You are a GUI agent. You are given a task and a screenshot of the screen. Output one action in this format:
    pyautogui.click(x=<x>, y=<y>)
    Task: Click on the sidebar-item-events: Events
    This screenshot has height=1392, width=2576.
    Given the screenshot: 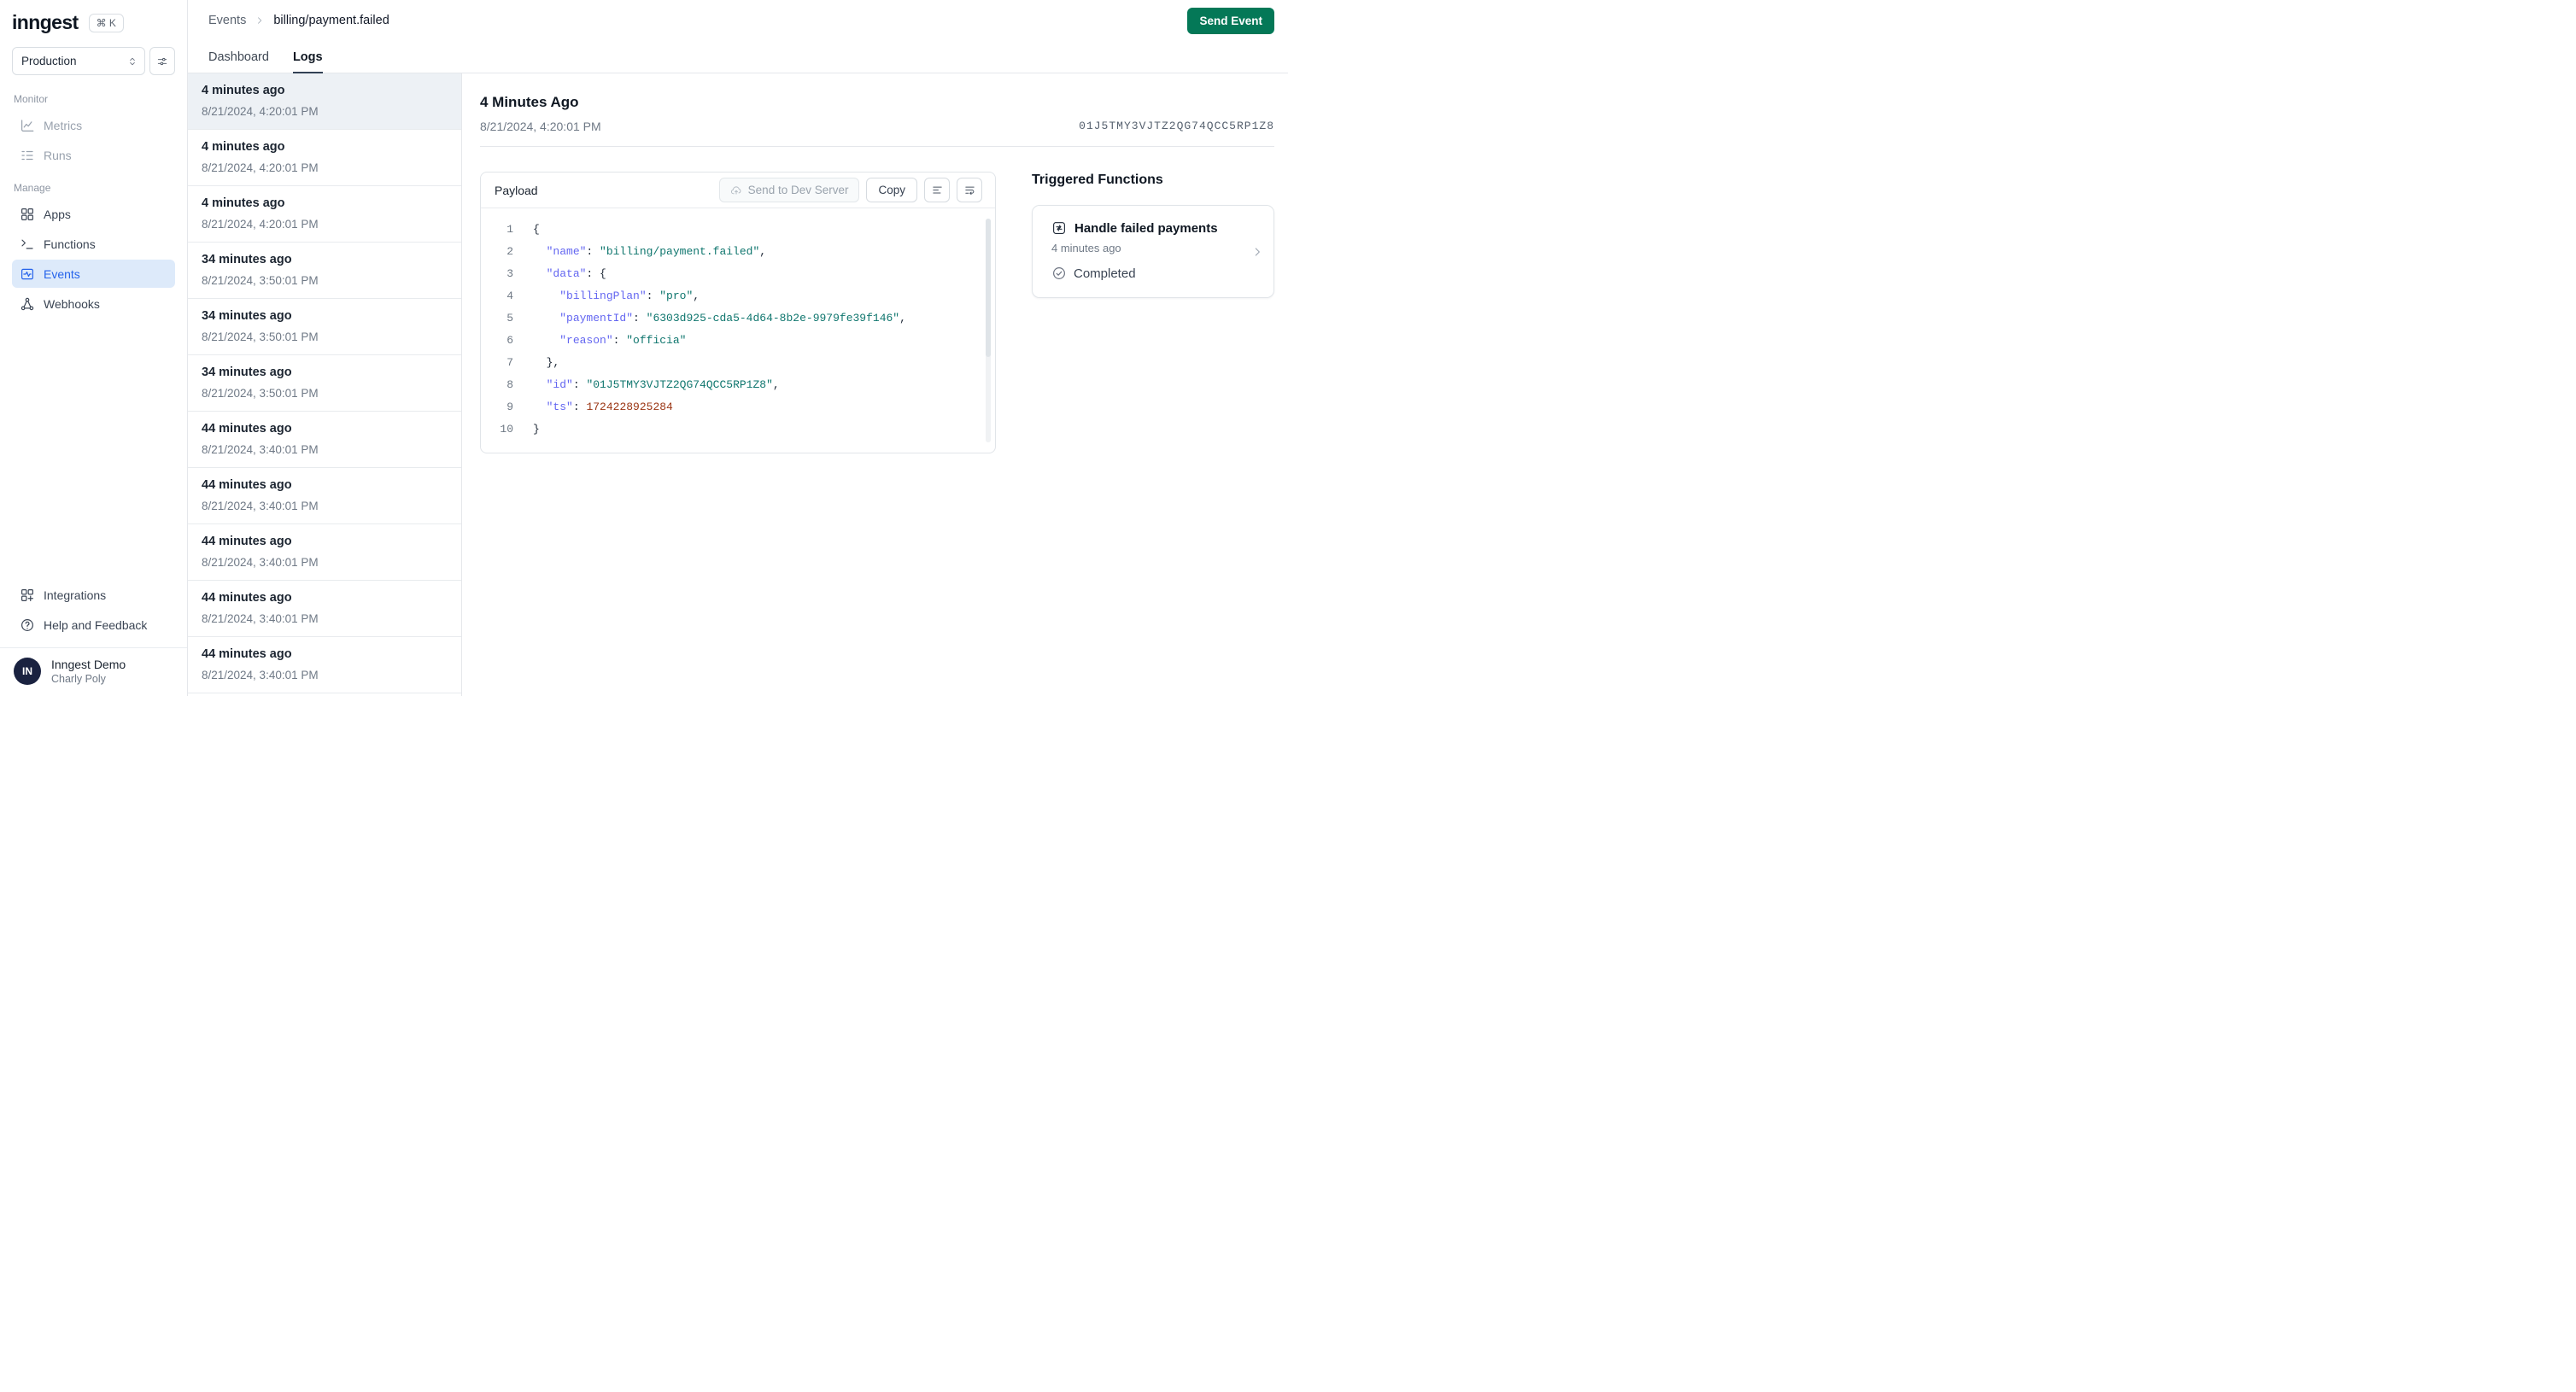 What is the action you would take?
    pyautogui.click(x=93, y=274)
    